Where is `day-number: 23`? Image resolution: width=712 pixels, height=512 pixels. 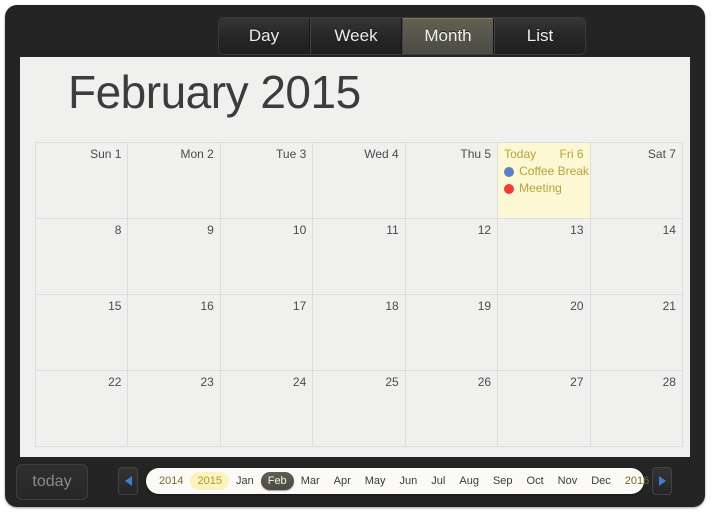
day-number: 23 is located at coordinates (207, 382).